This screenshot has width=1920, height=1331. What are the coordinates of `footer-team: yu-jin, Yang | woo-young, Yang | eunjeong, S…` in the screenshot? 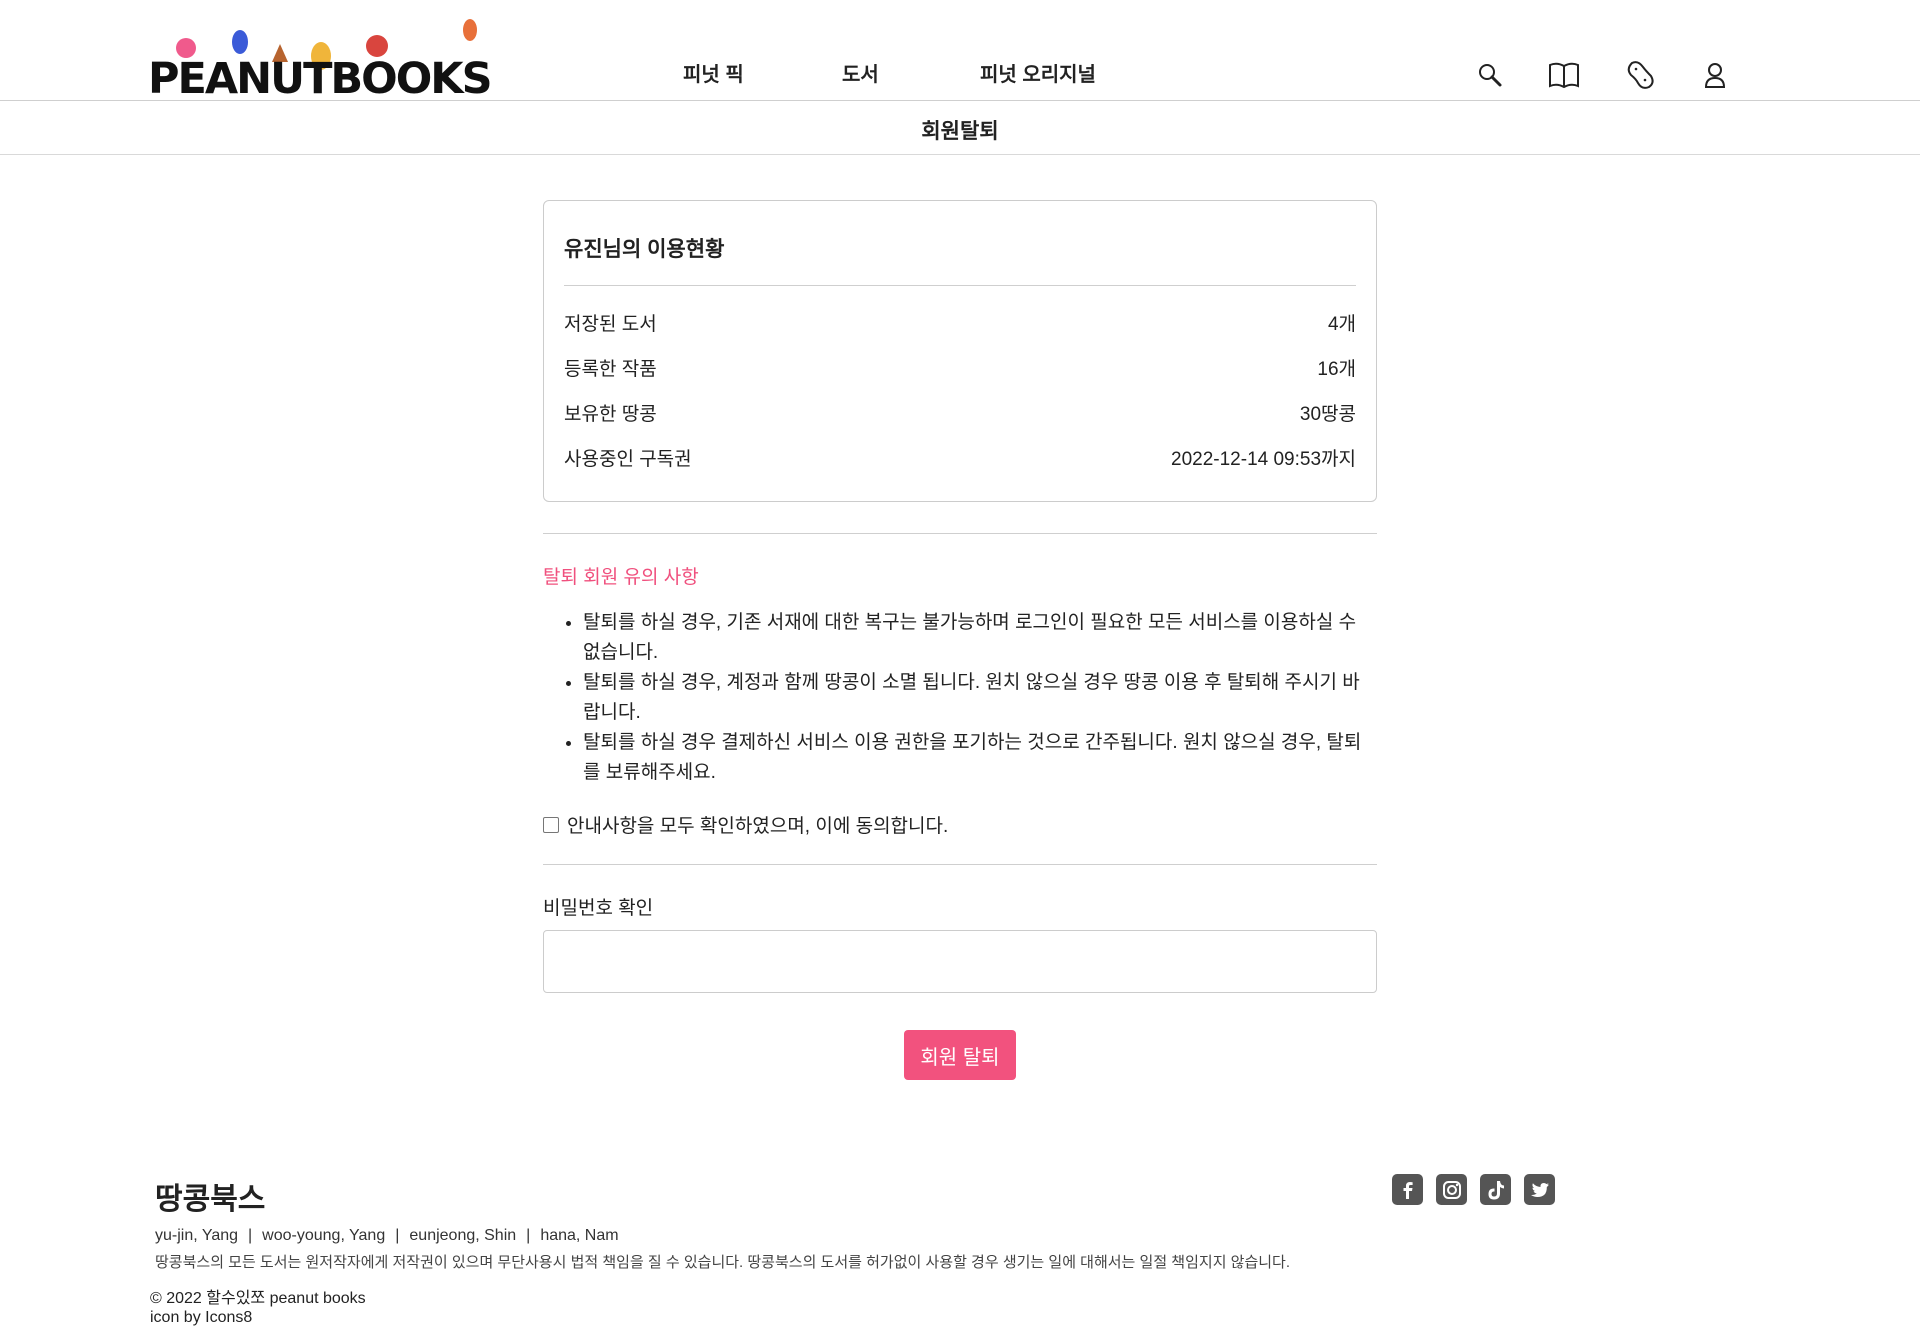 It's located at (387, 1236).